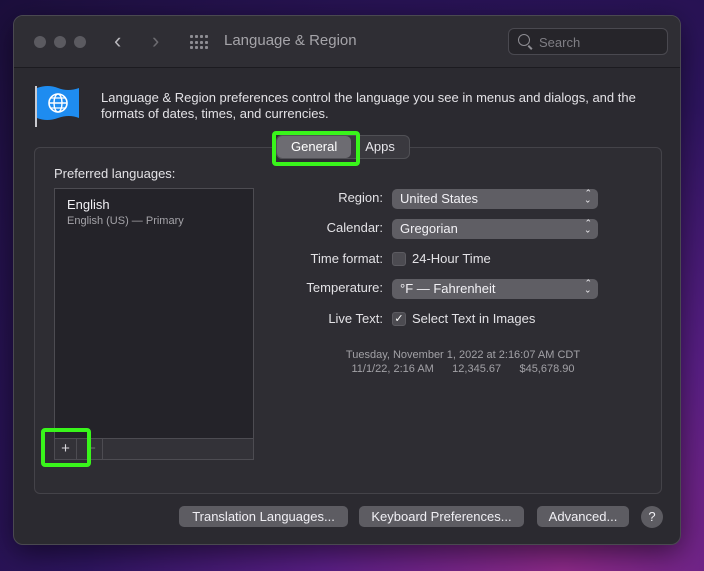 Image resolution: width=704 pixels, height=571 pixels. What do you see at coordinates (477, 369) in the screenshot?
I see `sample-number: 12,345.67` at bounding box center [477, 369].